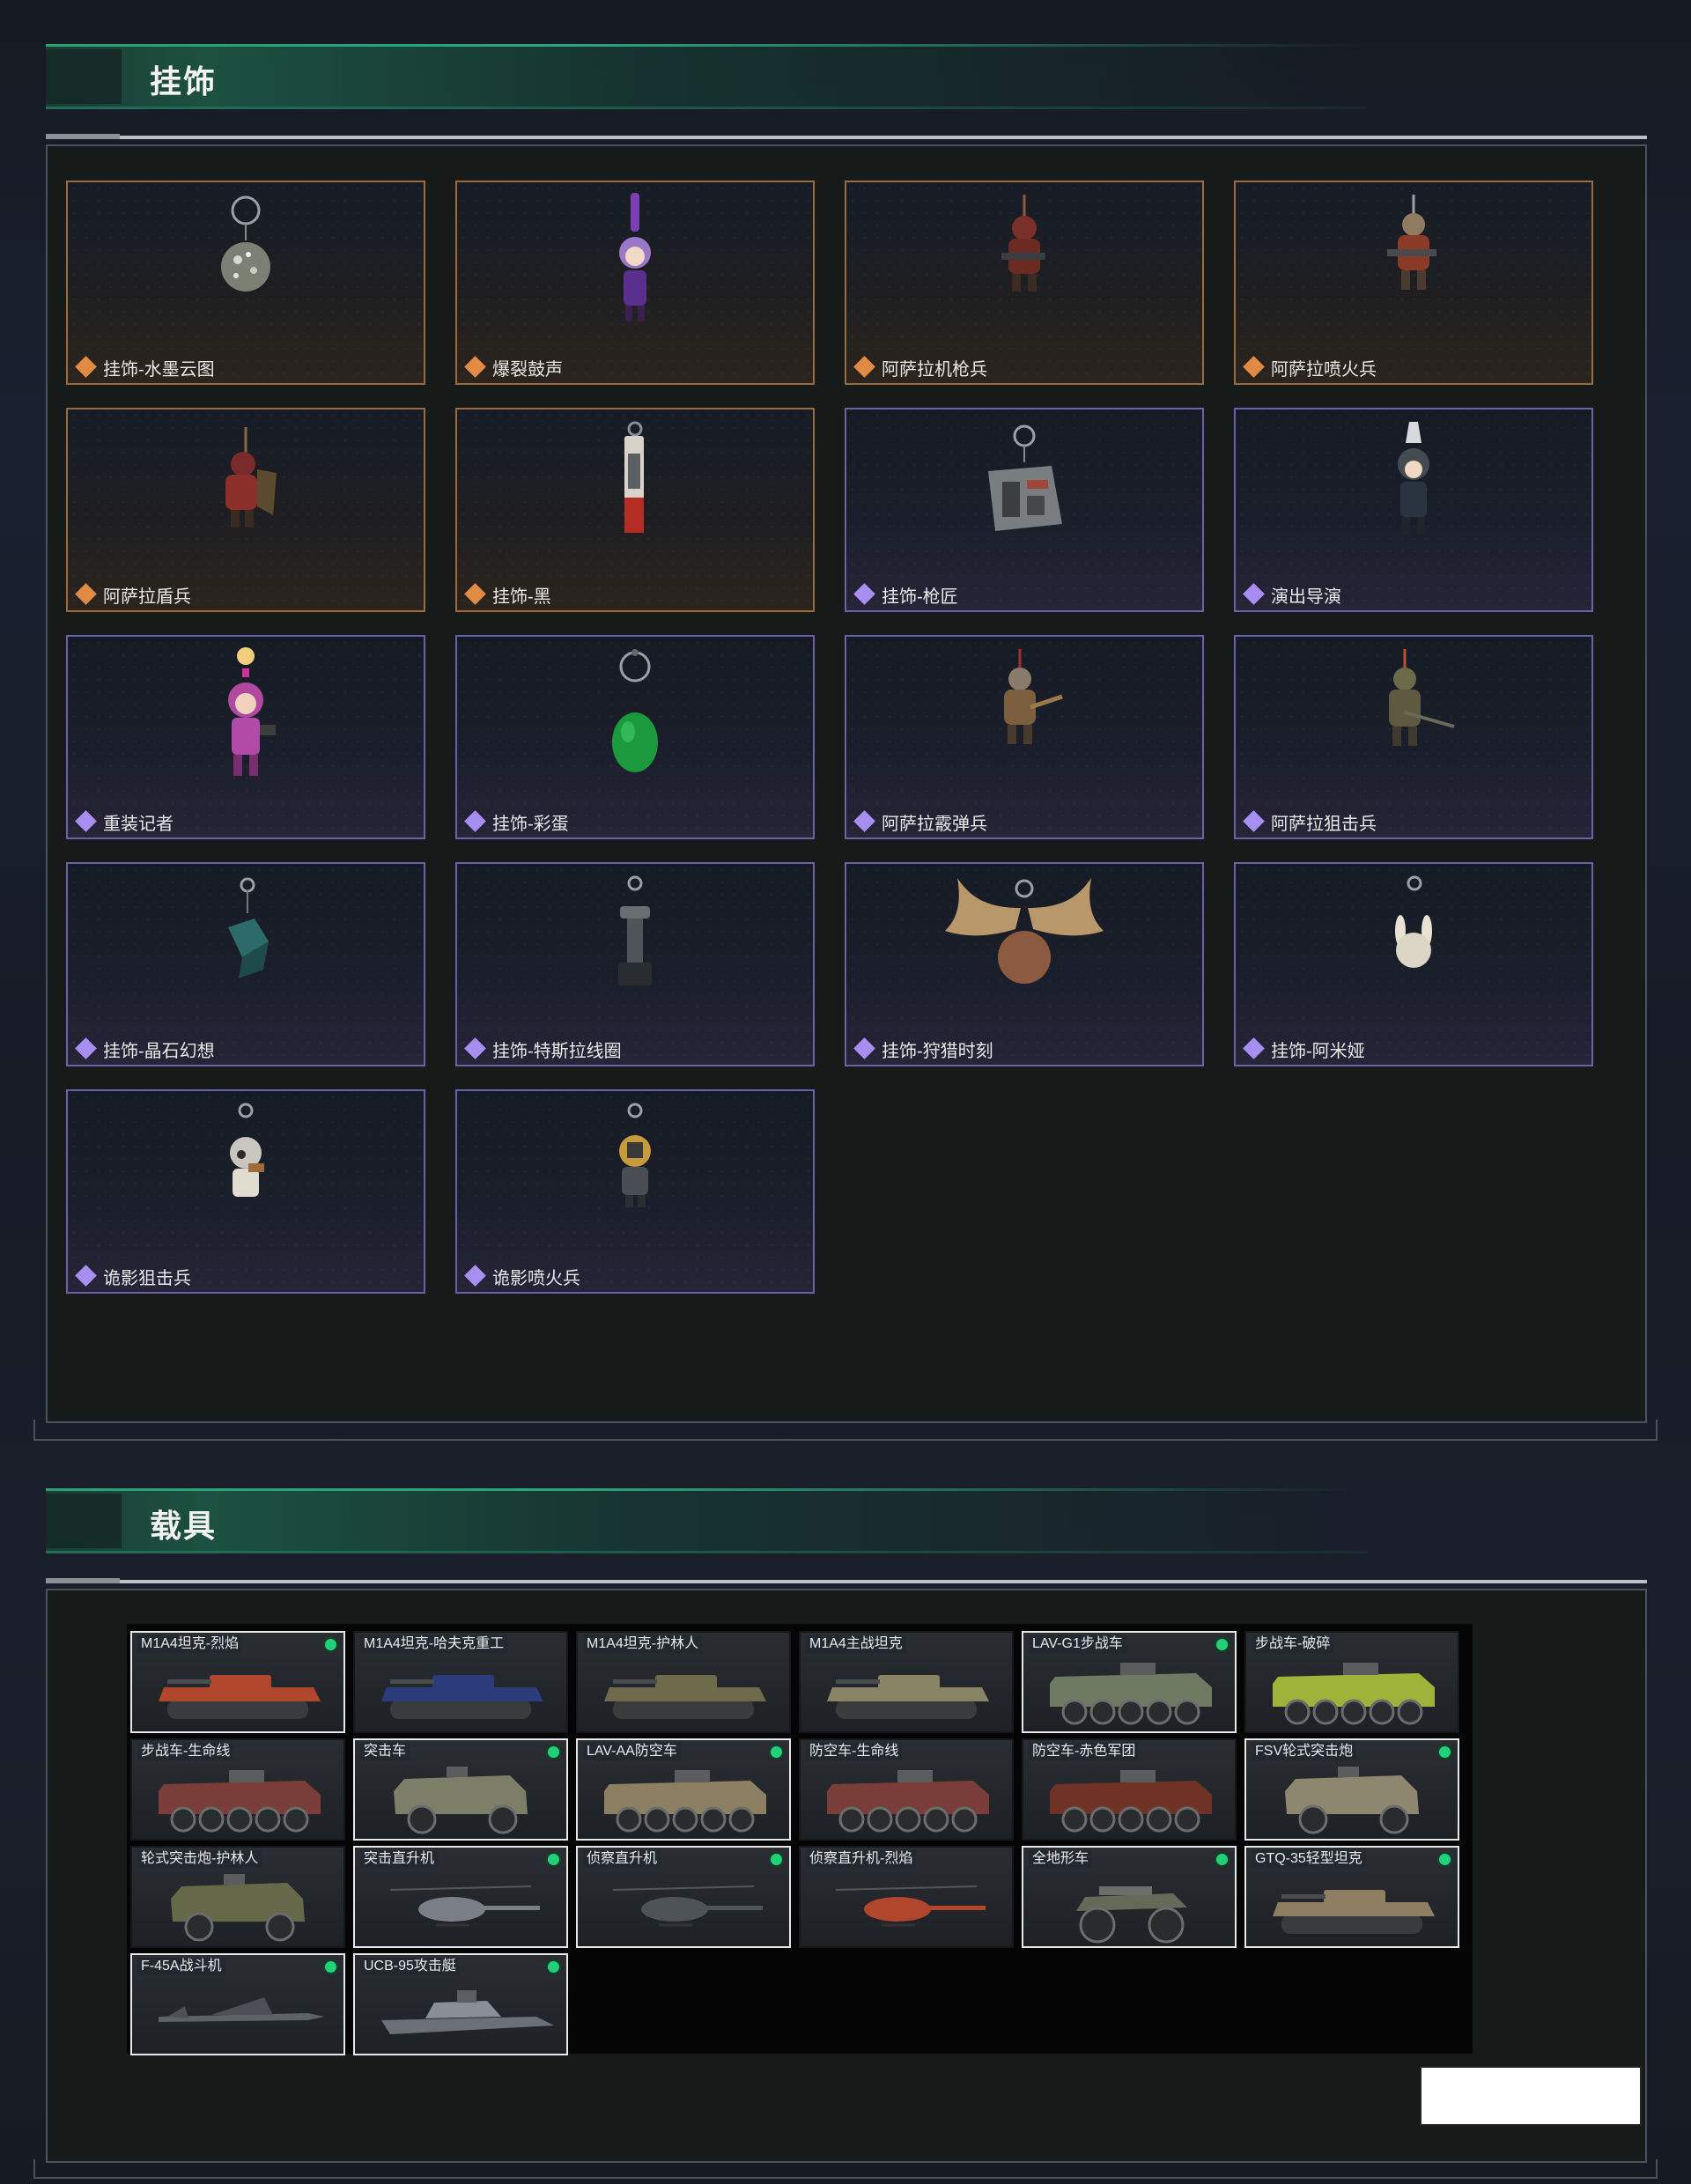 This screenshot has height=2184, width=1691. Describe the element at coordinates (238, 1897) in the screenshot. I see `vehicle-card: 轮式突击炮-护林人` at that location.